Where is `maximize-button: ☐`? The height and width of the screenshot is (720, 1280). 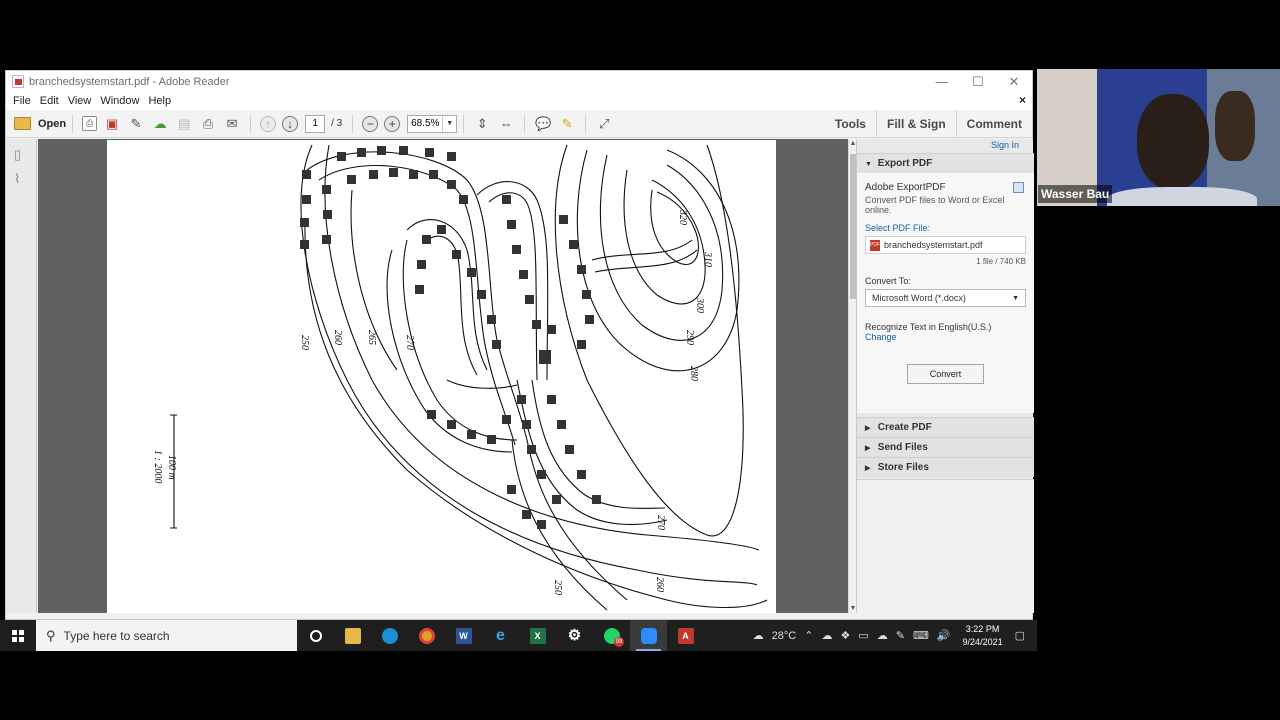
maximize-button: ☐ is located at coordinates (978, 81).